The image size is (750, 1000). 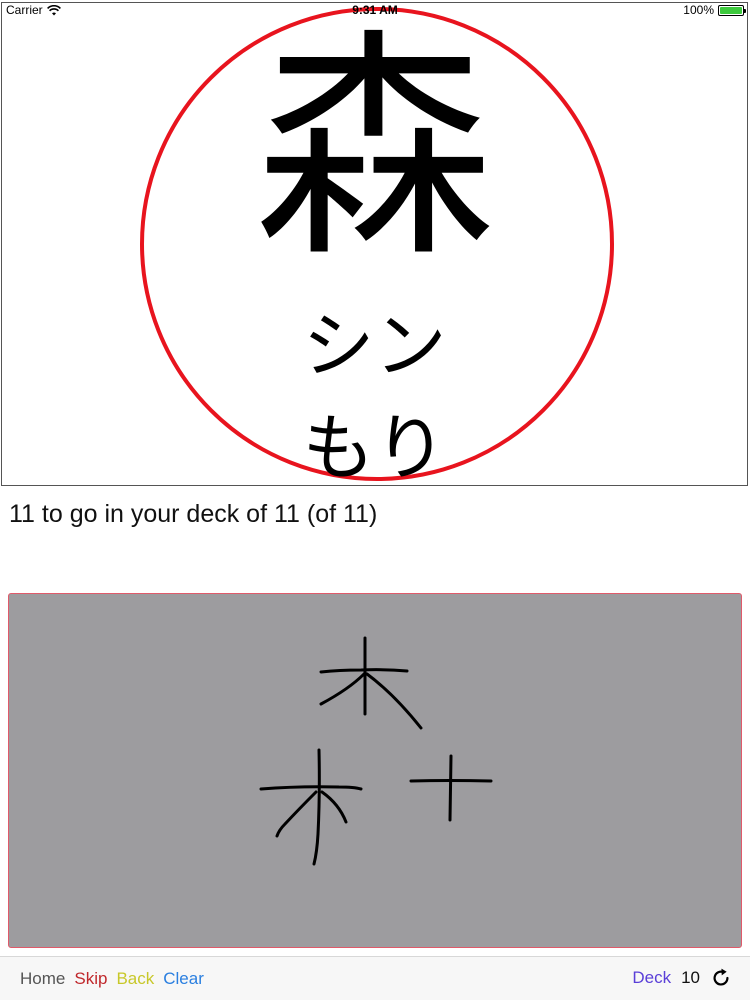 What do you see at coordinates (374, 446) in the screenshot?
I see `kunyomi-reading: もり` at bounding box center [374, 446].